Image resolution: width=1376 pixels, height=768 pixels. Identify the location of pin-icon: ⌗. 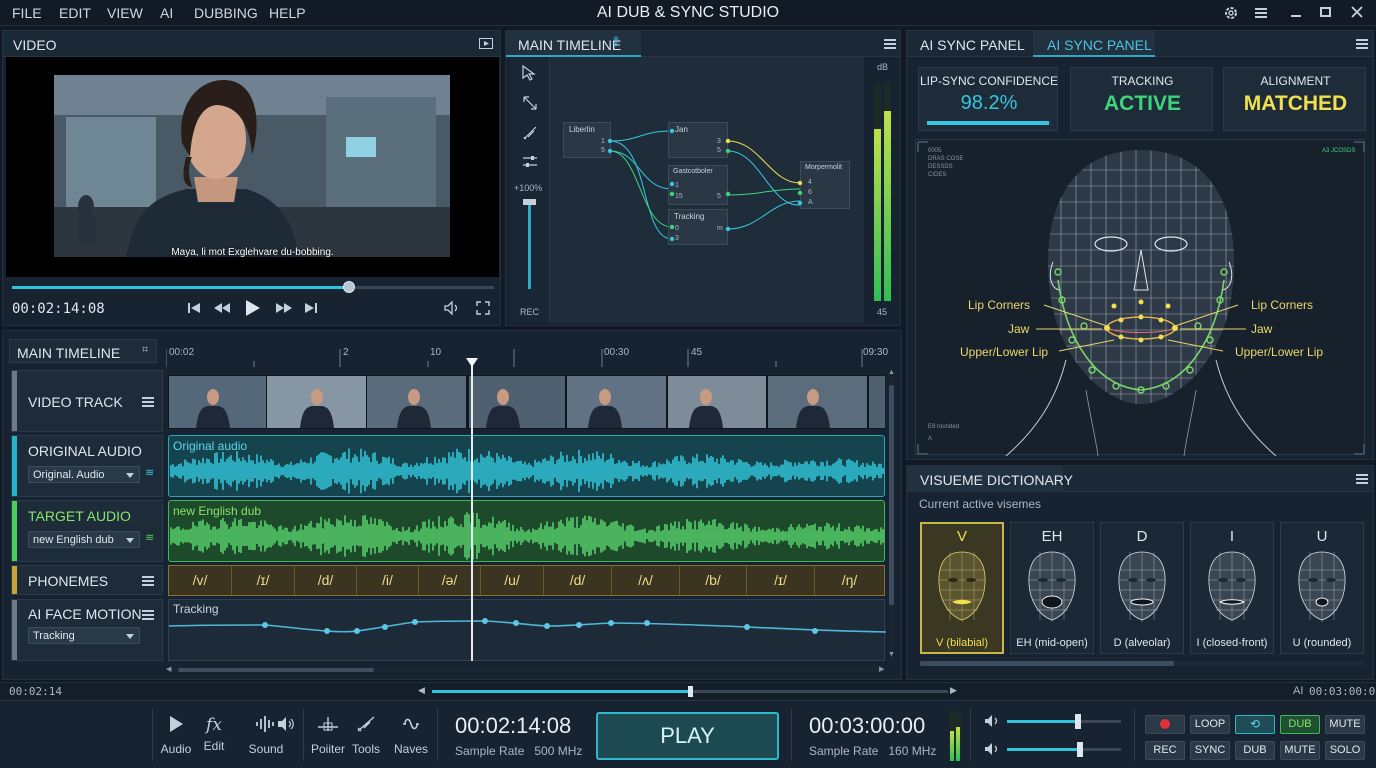
(145, 350).